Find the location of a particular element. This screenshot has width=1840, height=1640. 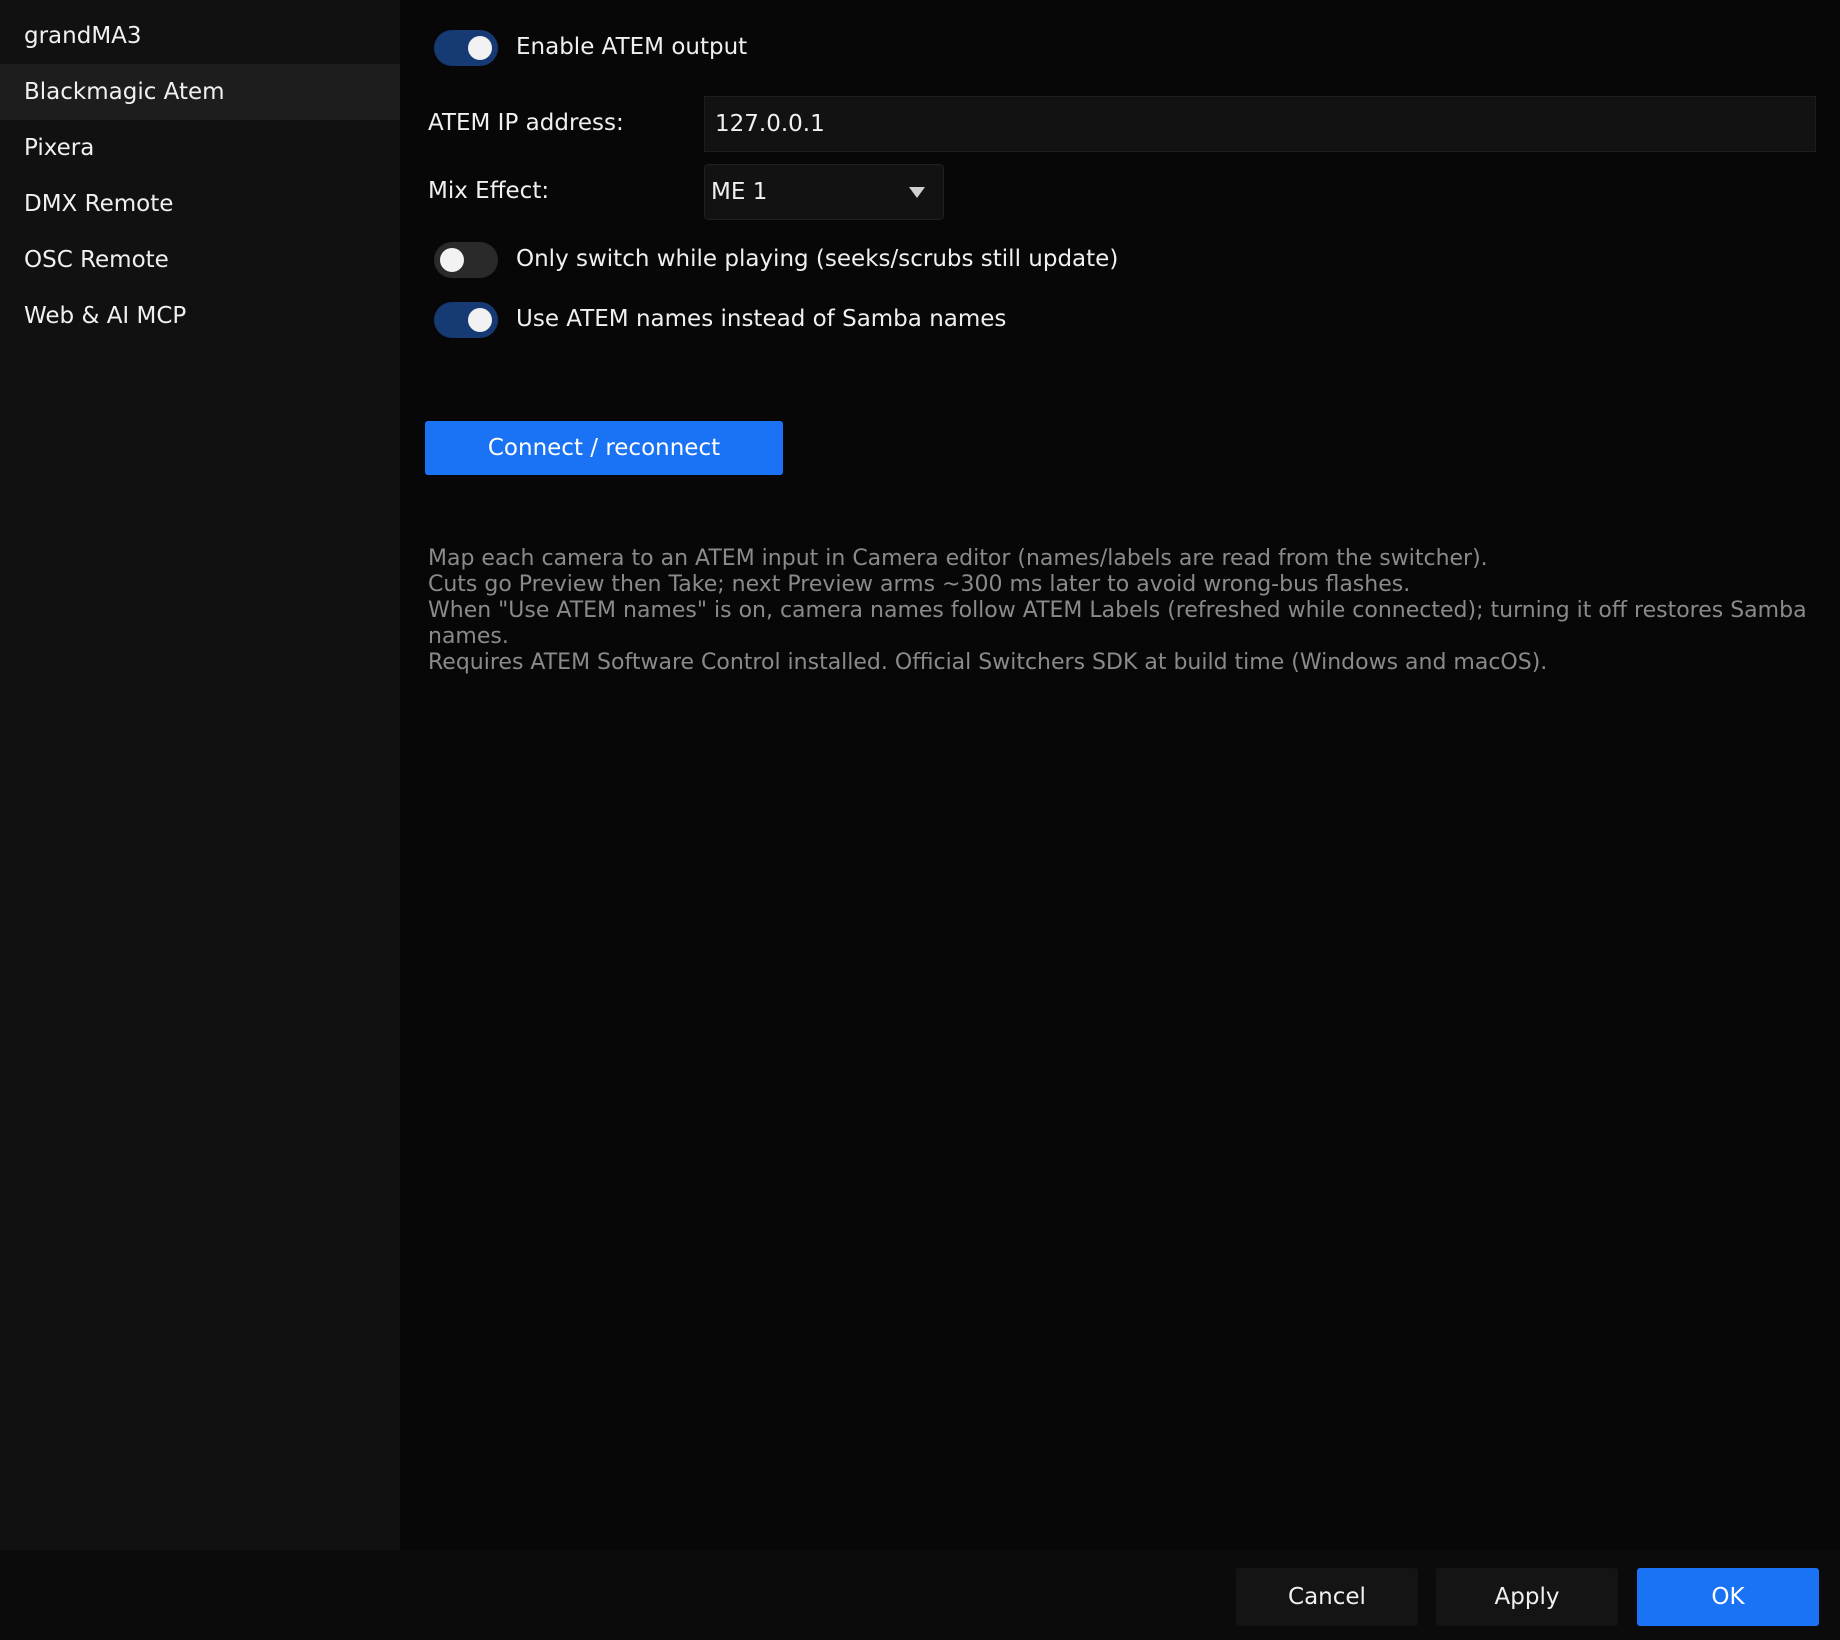

sidebar-item-label: DMX Remote is located at coordinates (99, 204).